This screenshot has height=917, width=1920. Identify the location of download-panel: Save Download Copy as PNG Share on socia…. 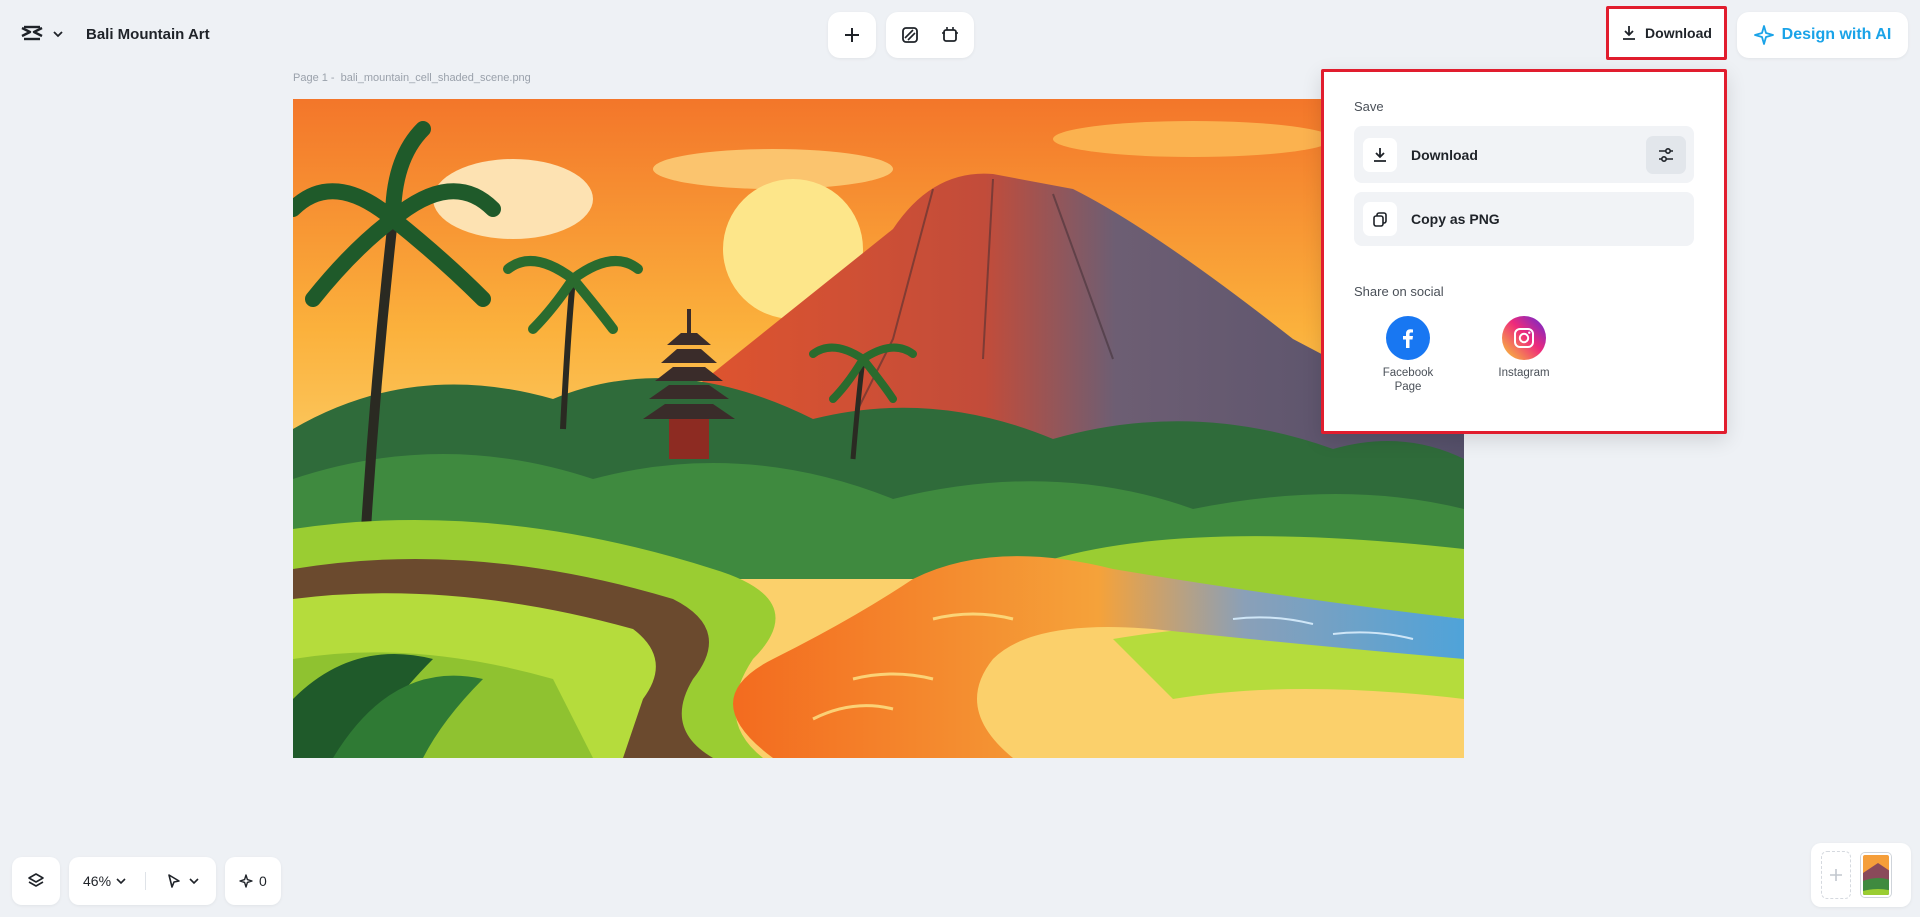
(1524, 251).